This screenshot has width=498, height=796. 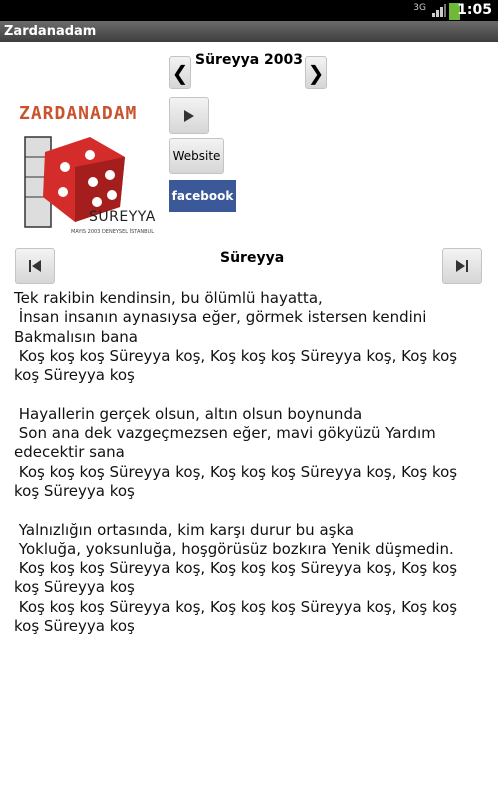 I want to click on logo-name: SUREYYA, so click(x=122, y=217).